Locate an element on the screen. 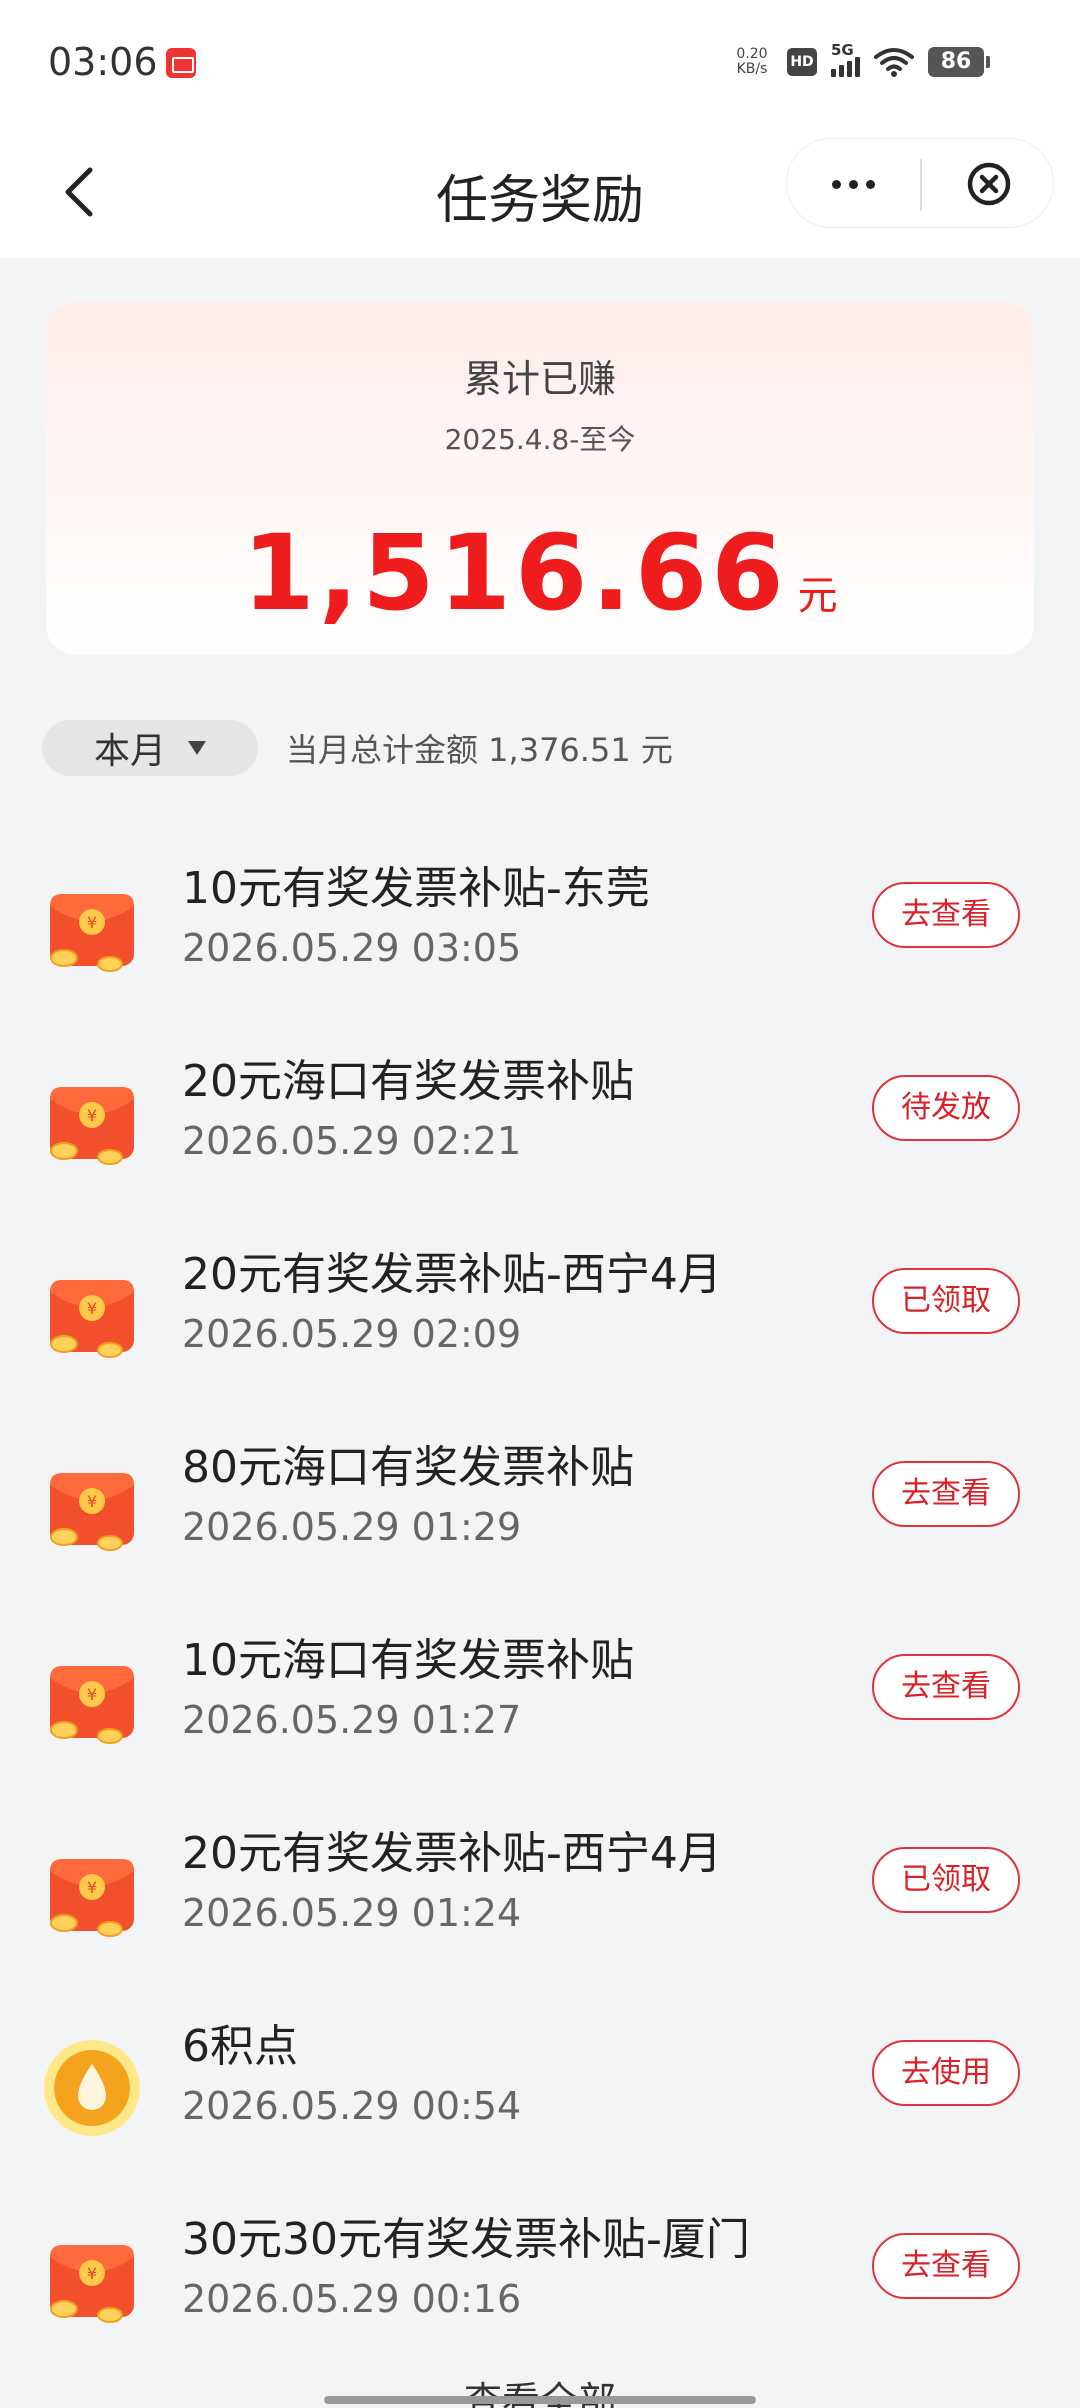  reward-title: 10元海口有奖发票补贴 is located at coordinates (408, 1660).